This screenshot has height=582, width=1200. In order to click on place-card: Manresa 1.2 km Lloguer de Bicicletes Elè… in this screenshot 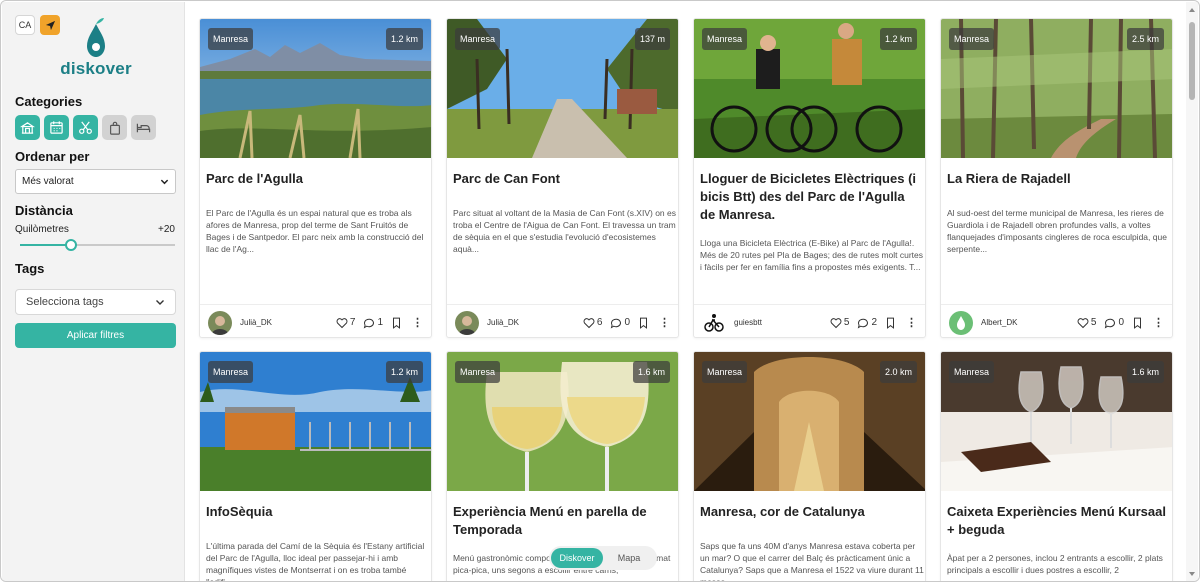, I will do `click(809, 178)`.